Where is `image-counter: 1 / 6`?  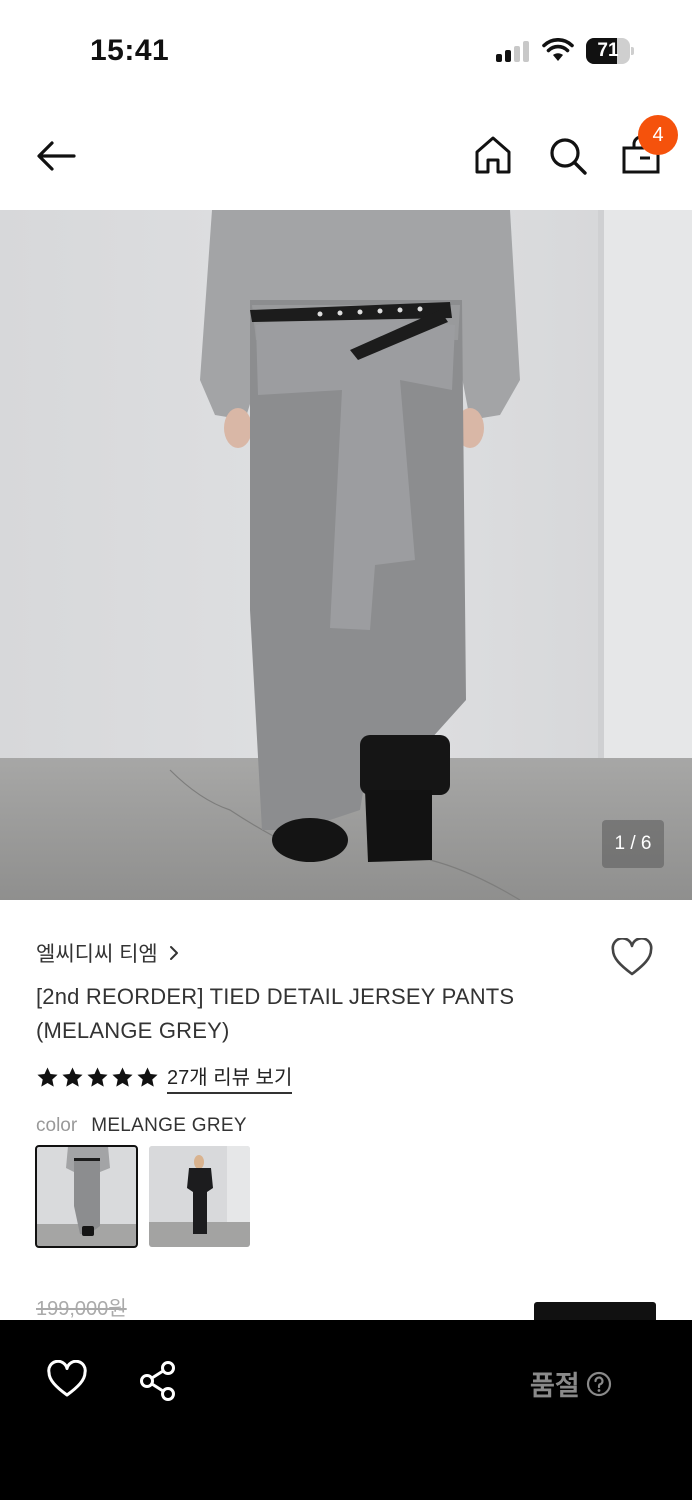 image-counter: 1 / 6 is located at coordinates (633, 844).